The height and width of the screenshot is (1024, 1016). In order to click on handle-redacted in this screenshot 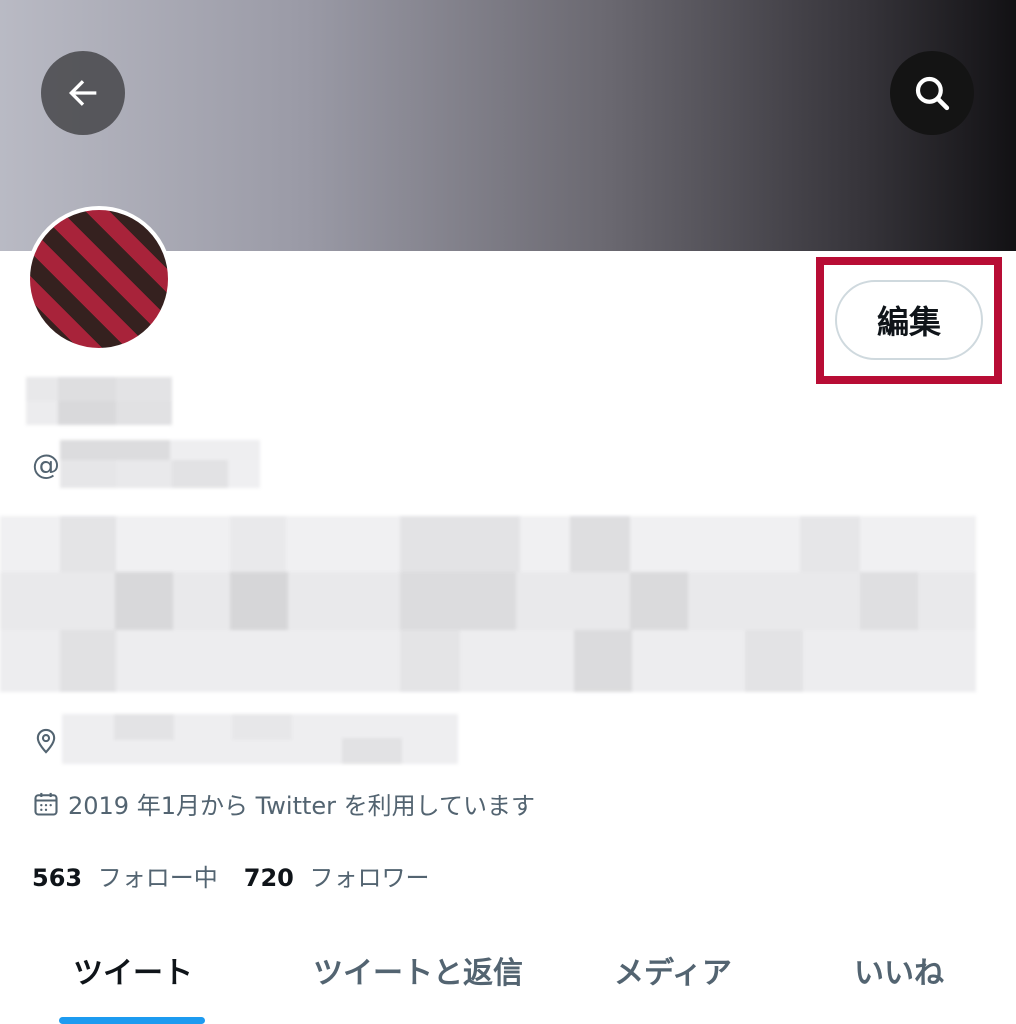, I will do `click(160, 464)`.